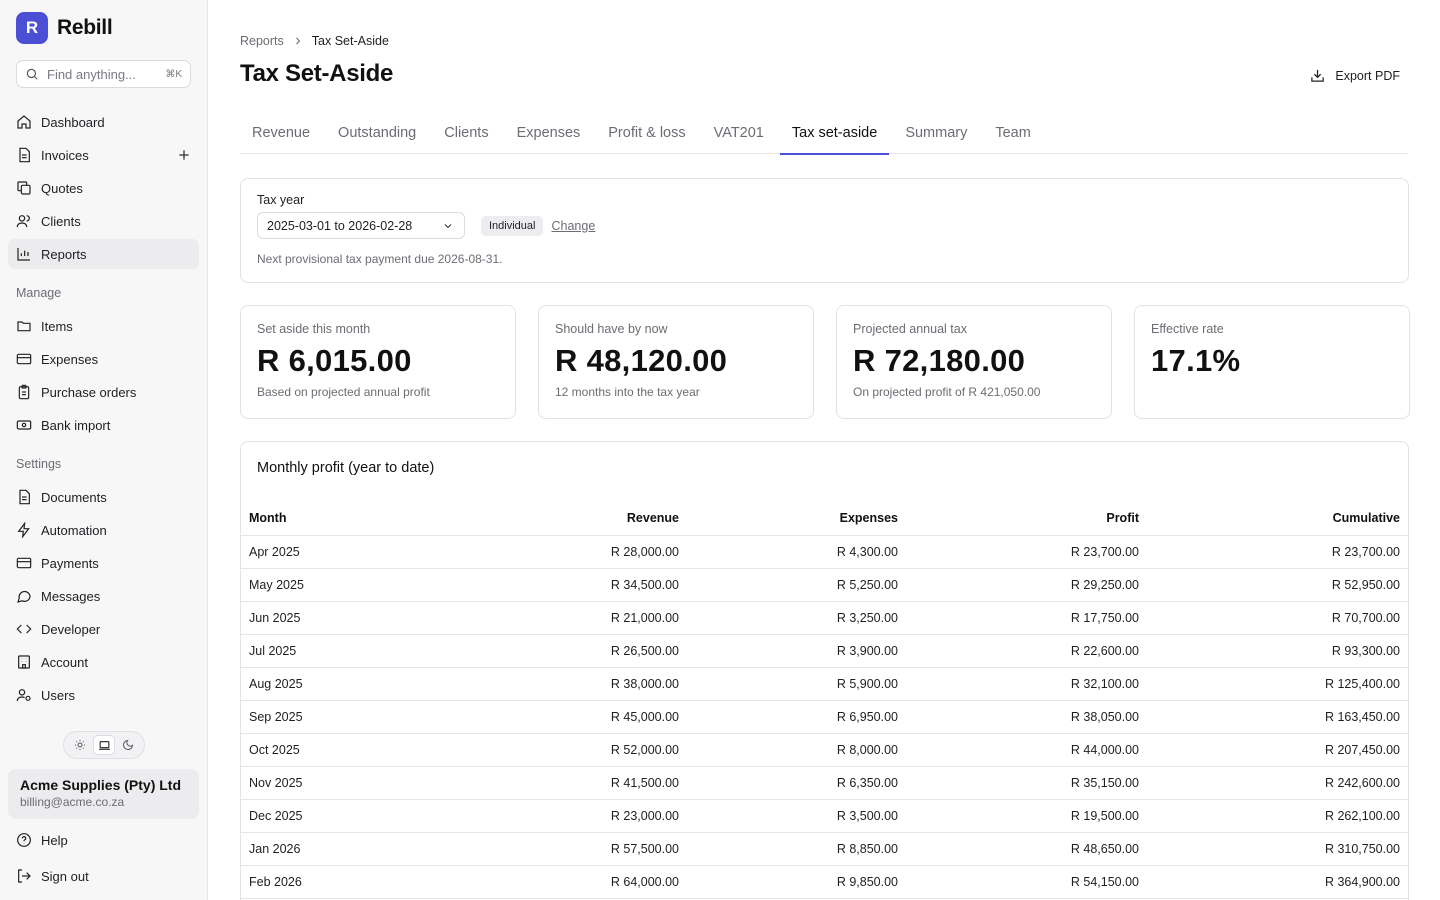 Image resolution: width=1440 pixels, height=900 pixels. Describe the element at coordinates (573, 226) in the screenshot. I see `change-taxpayer-link: Change` at that location.